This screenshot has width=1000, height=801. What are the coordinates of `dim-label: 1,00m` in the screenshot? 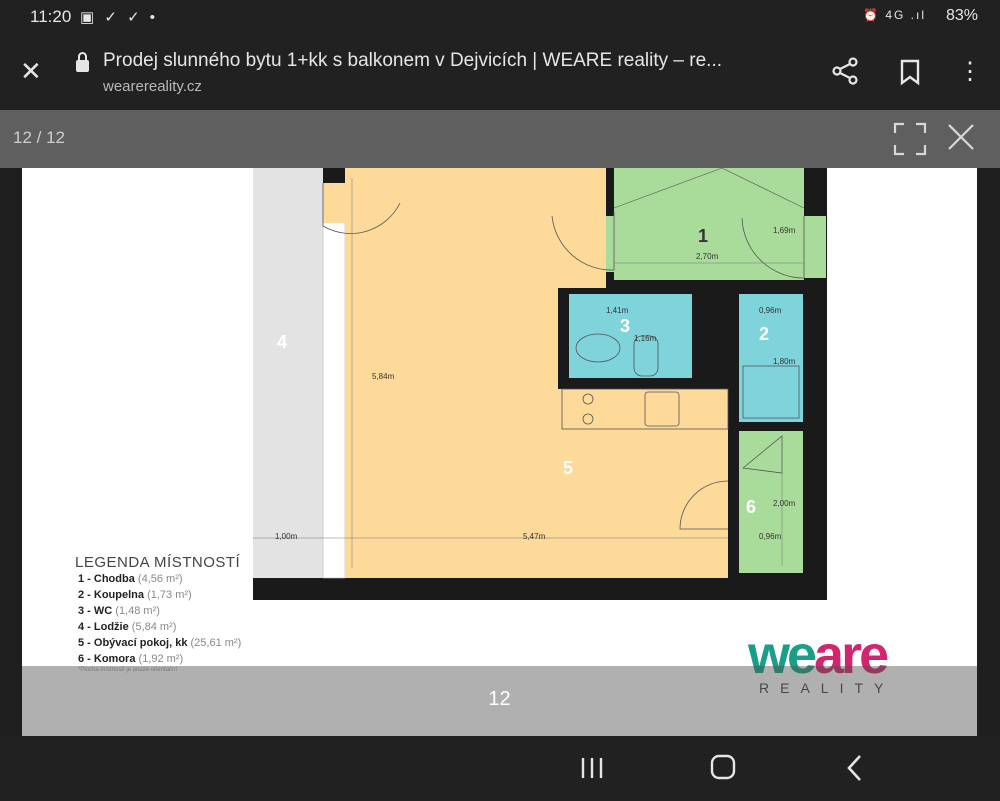 It's located at (286, 536).